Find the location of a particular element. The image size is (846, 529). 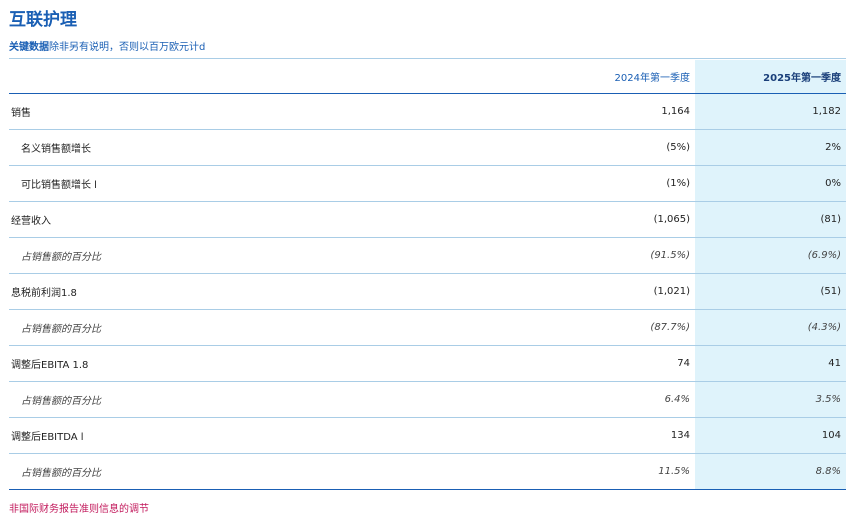

value-q1-2025: 41 is located at coordinates (770, 363).